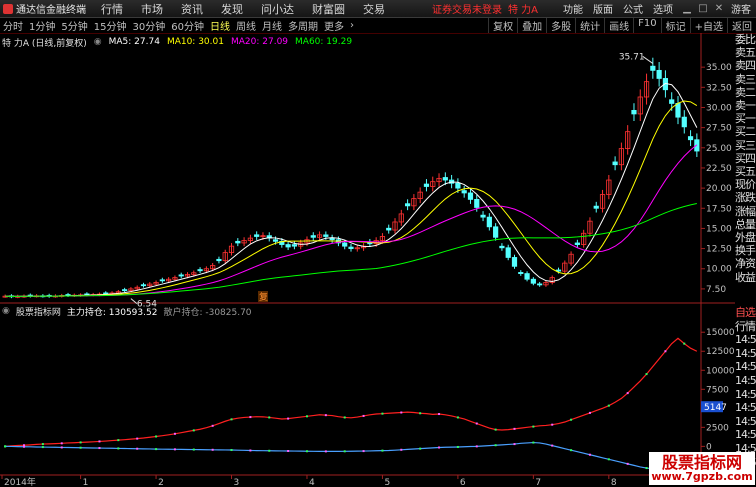 The image size is (756, 487). Describe the element at coordinates (374, 9) in the screenshot. I see `menu-item-trade: 交易` at that location.